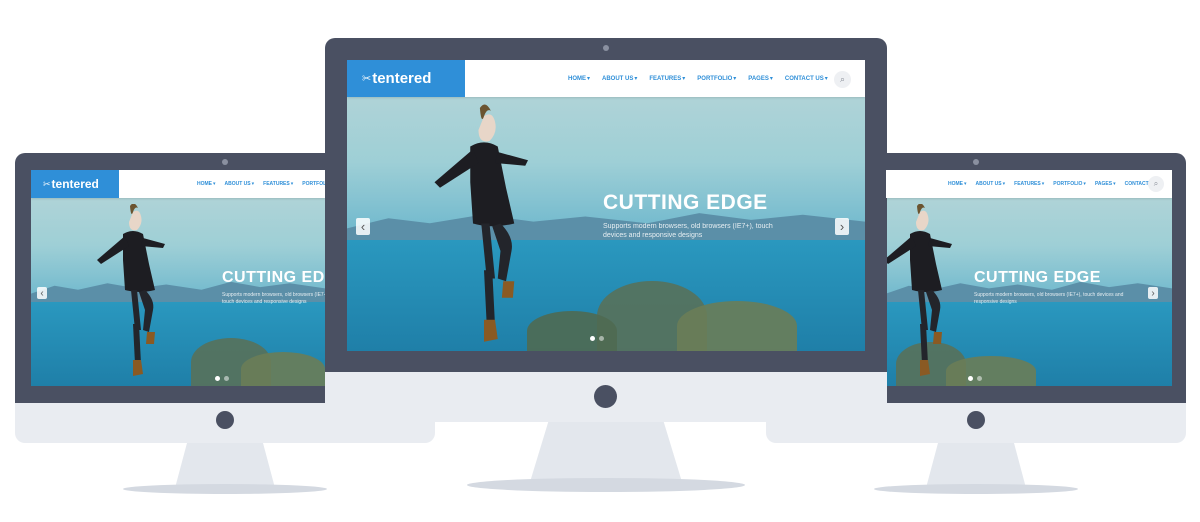 The height and width of the screenshot is (522, 1200). Describe the element at coordinates (804, 79) in the screenshot. I see `nav-contact-us: CONTACT US` at that location.